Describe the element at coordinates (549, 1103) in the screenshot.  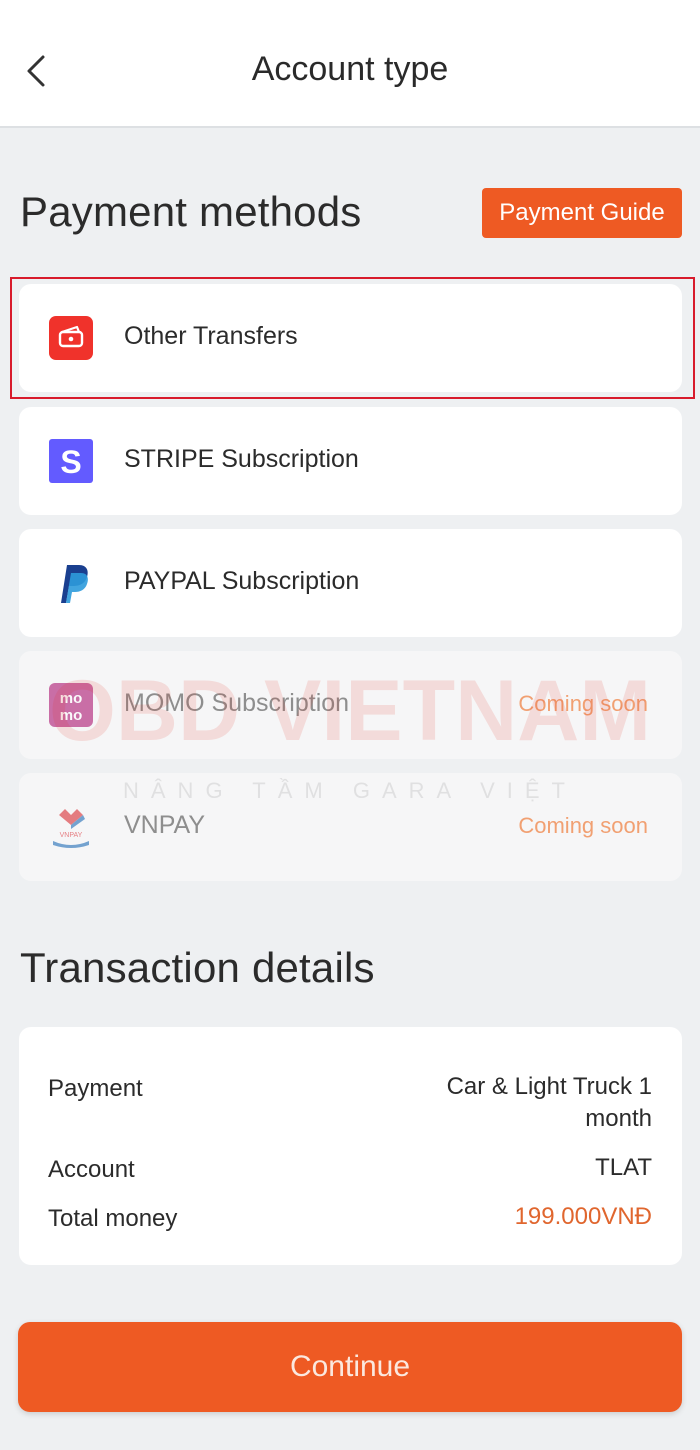
I see `payment-value: Car & Light Truck 1 month` at that location.